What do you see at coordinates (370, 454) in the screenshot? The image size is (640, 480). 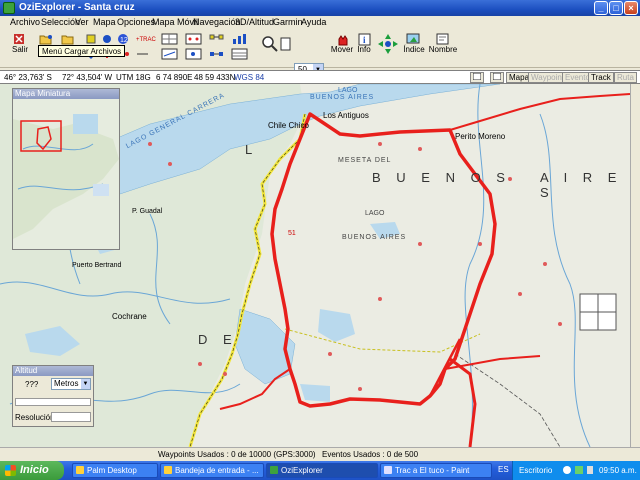 I see `events-status: Eventos Usados : 0 de 500` at bounding box center [370, 454].